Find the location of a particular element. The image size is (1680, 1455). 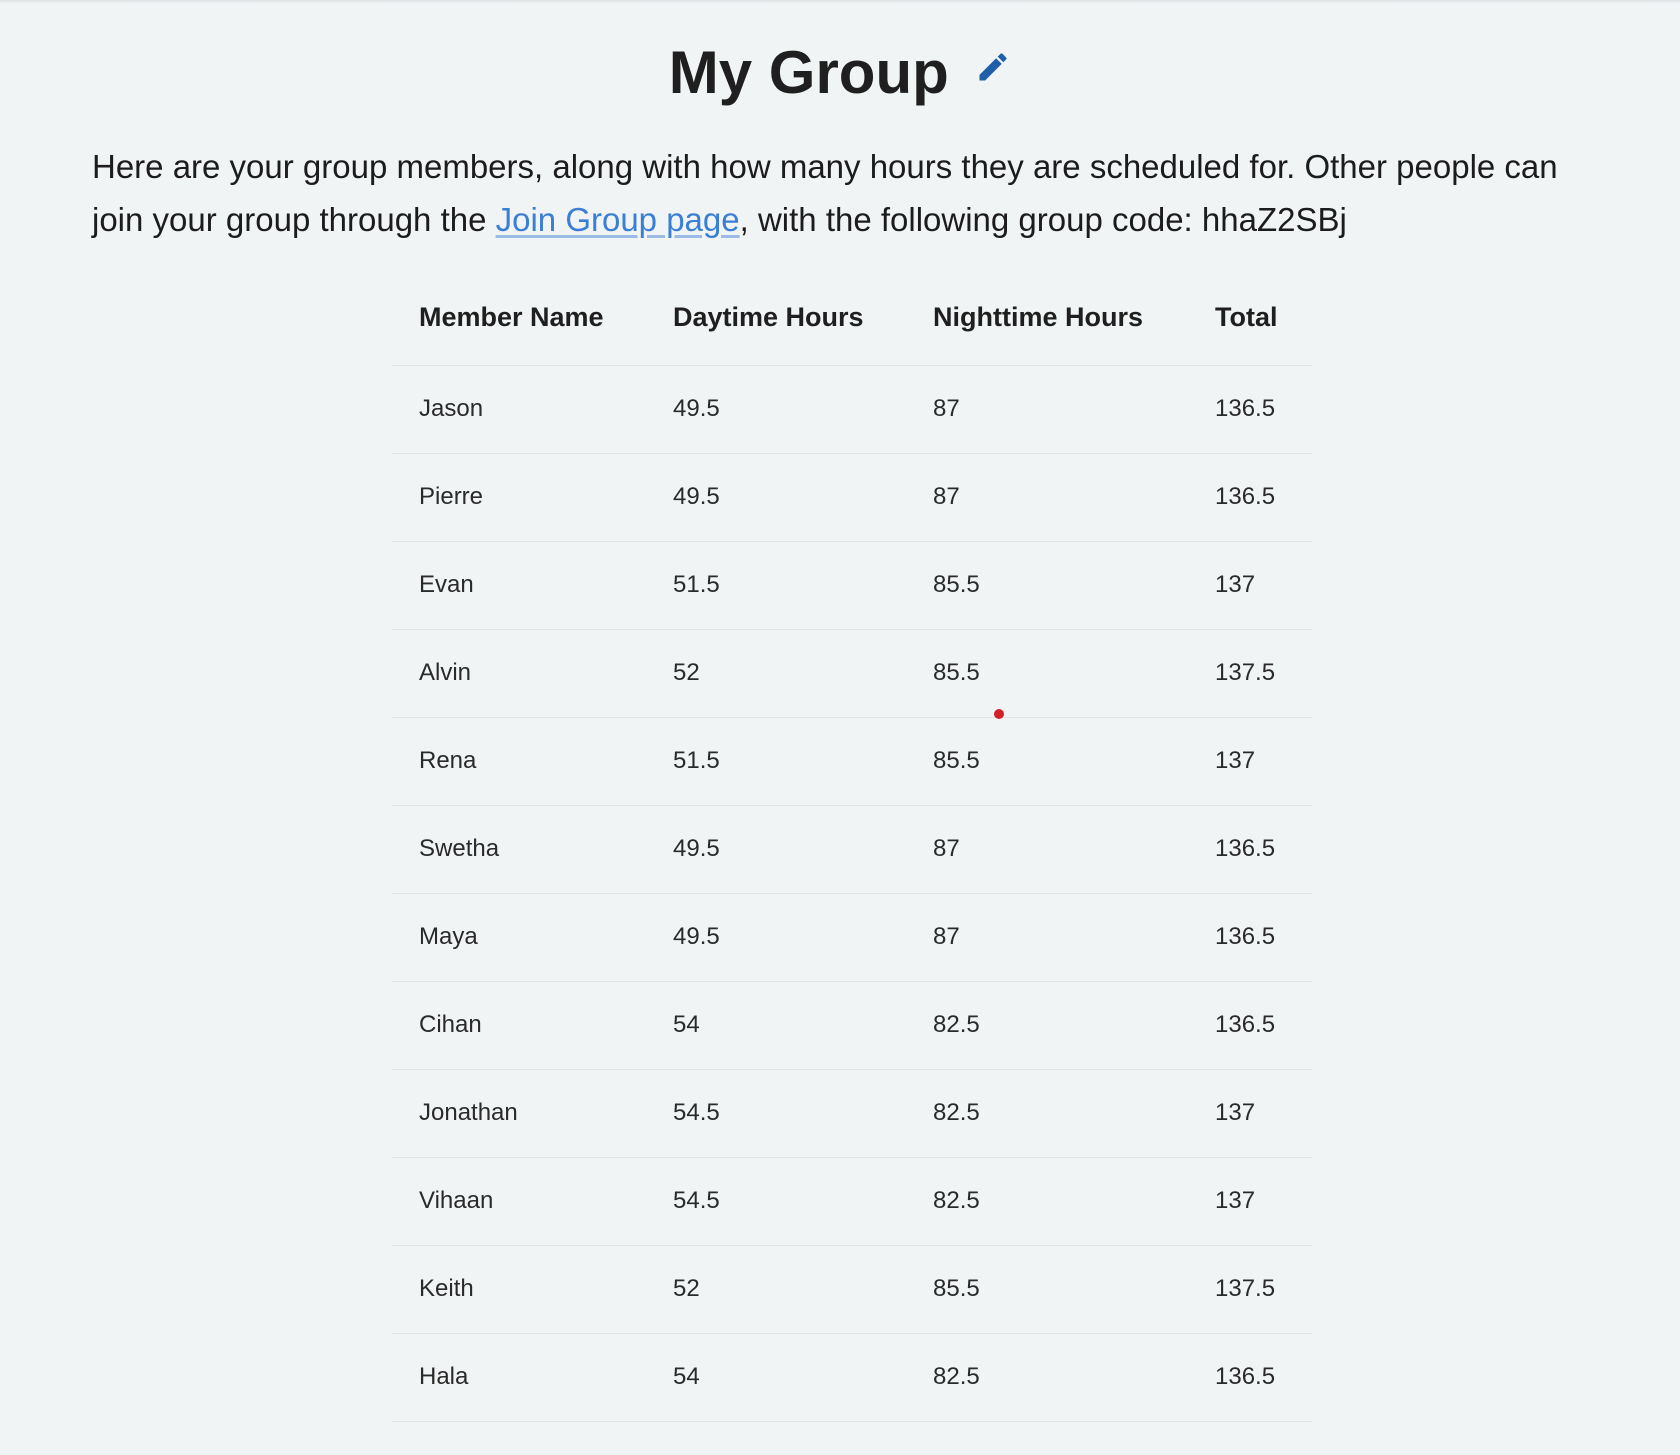

mouse-cursor-marker is located at coordinates (999, 714).